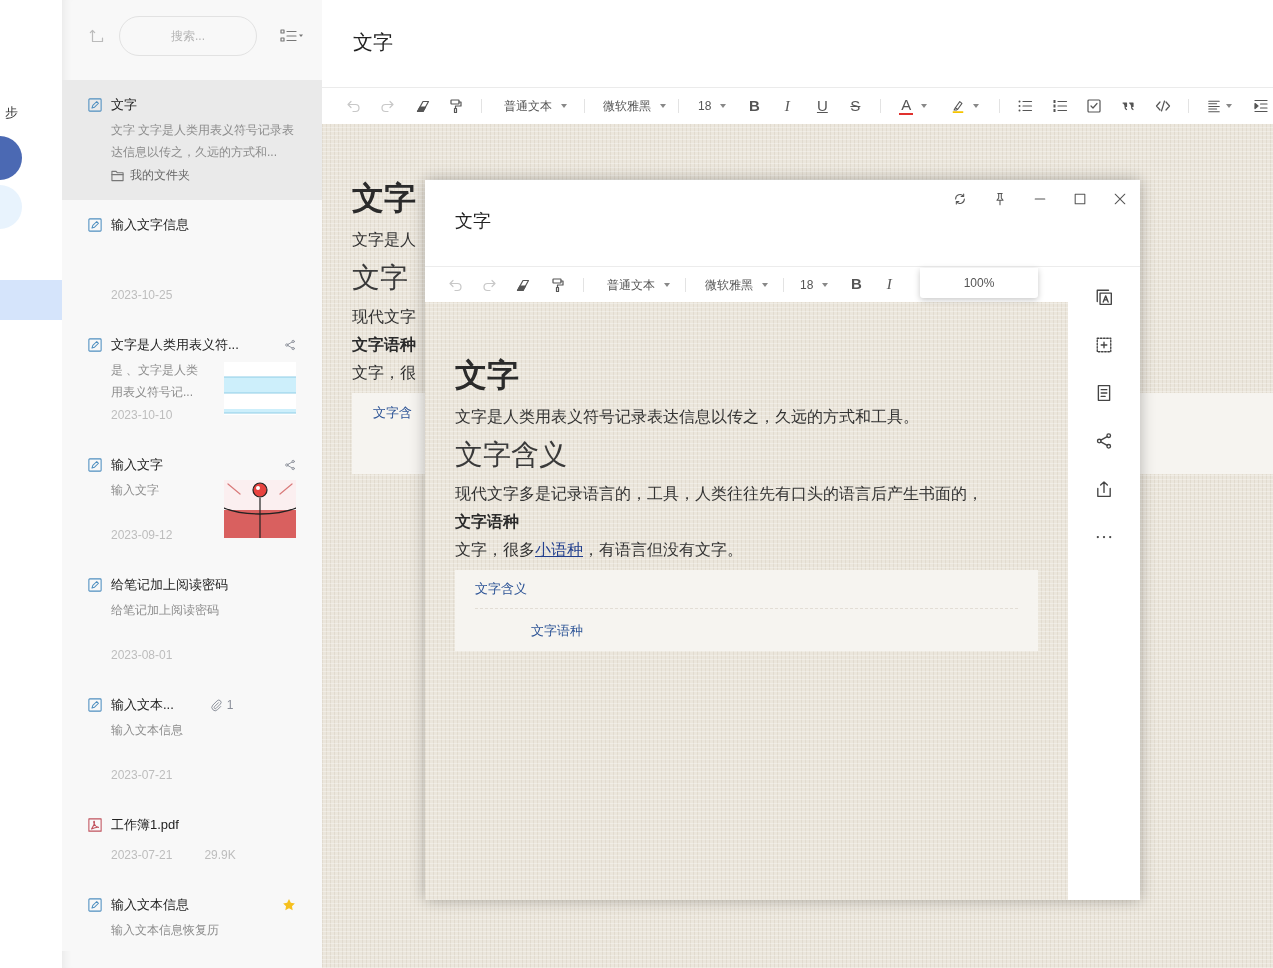 The width and height of the screenshot is (1273, 968). Describe the element at coordinates (473, 221) in the screenshot. I see `window-title: 文字` at that location.